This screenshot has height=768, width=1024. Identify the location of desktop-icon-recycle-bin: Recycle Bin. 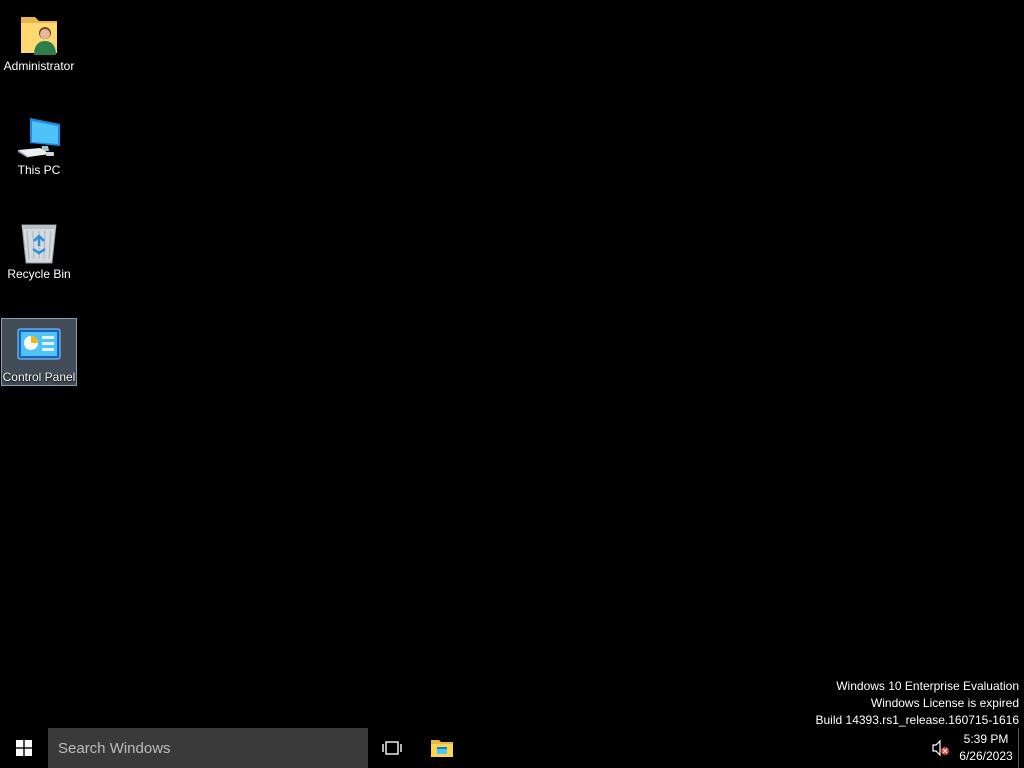
(39, 250).